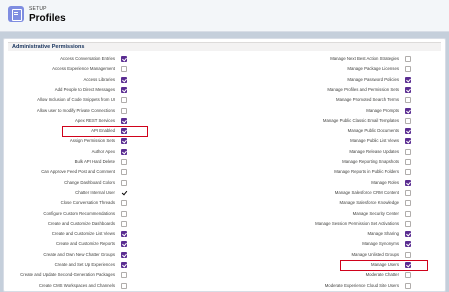 Image resolution: width=449 pixels, height=292 pixels. Describe the element at coordinates (373, 69) in the screenshot. I see `permission-label: Manage Package Licenses` at that location.